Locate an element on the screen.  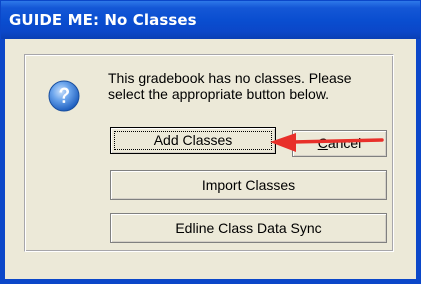
focus-ring is located at coordinates (193, 140).